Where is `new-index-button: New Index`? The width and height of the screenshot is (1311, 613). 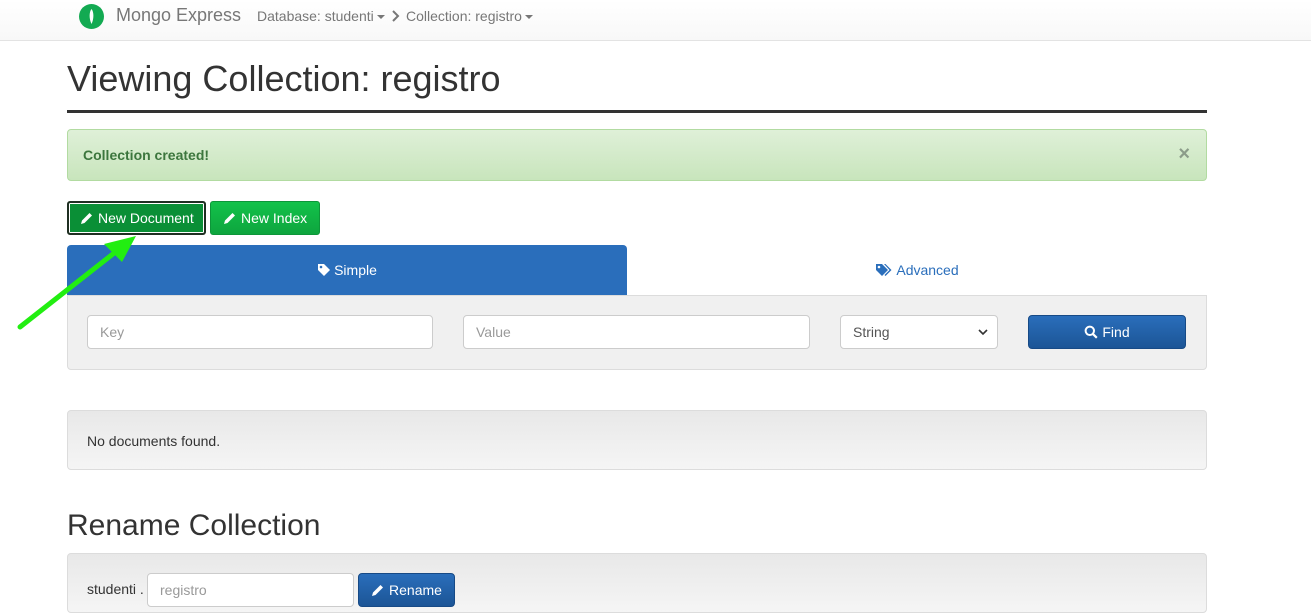 new-index-button: New Index is located at coordinates (265, 218).